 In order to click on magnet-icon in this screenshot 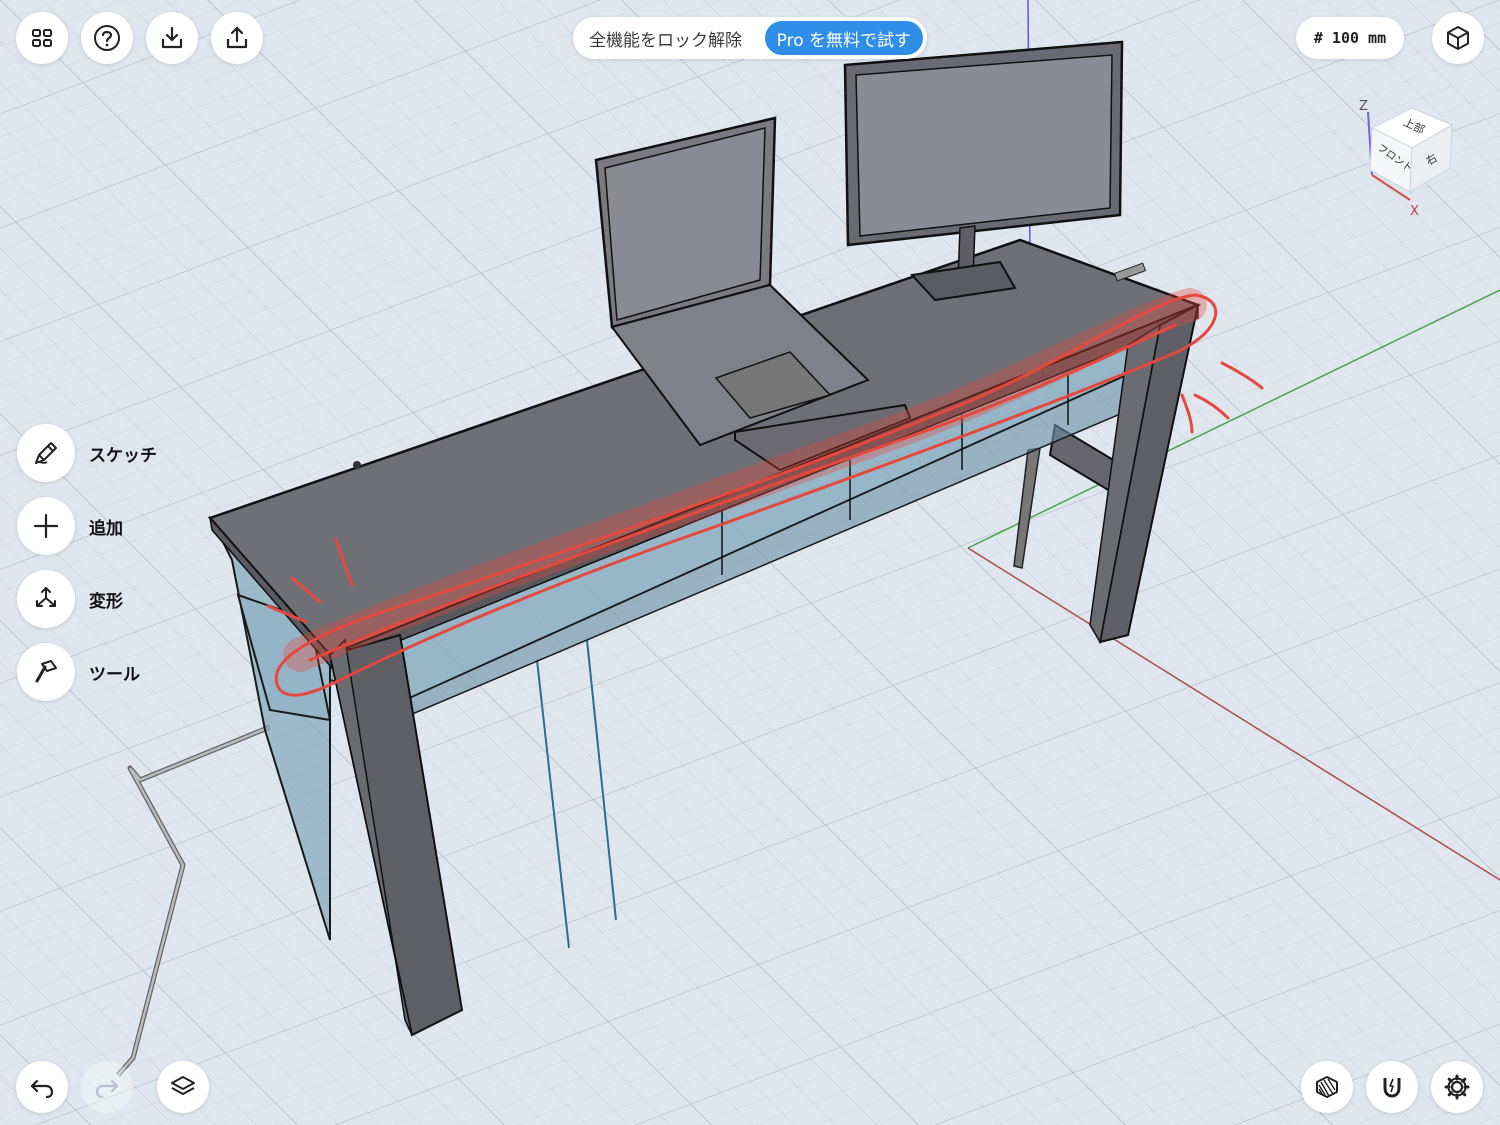, I will do `click(1392, 1088)`.